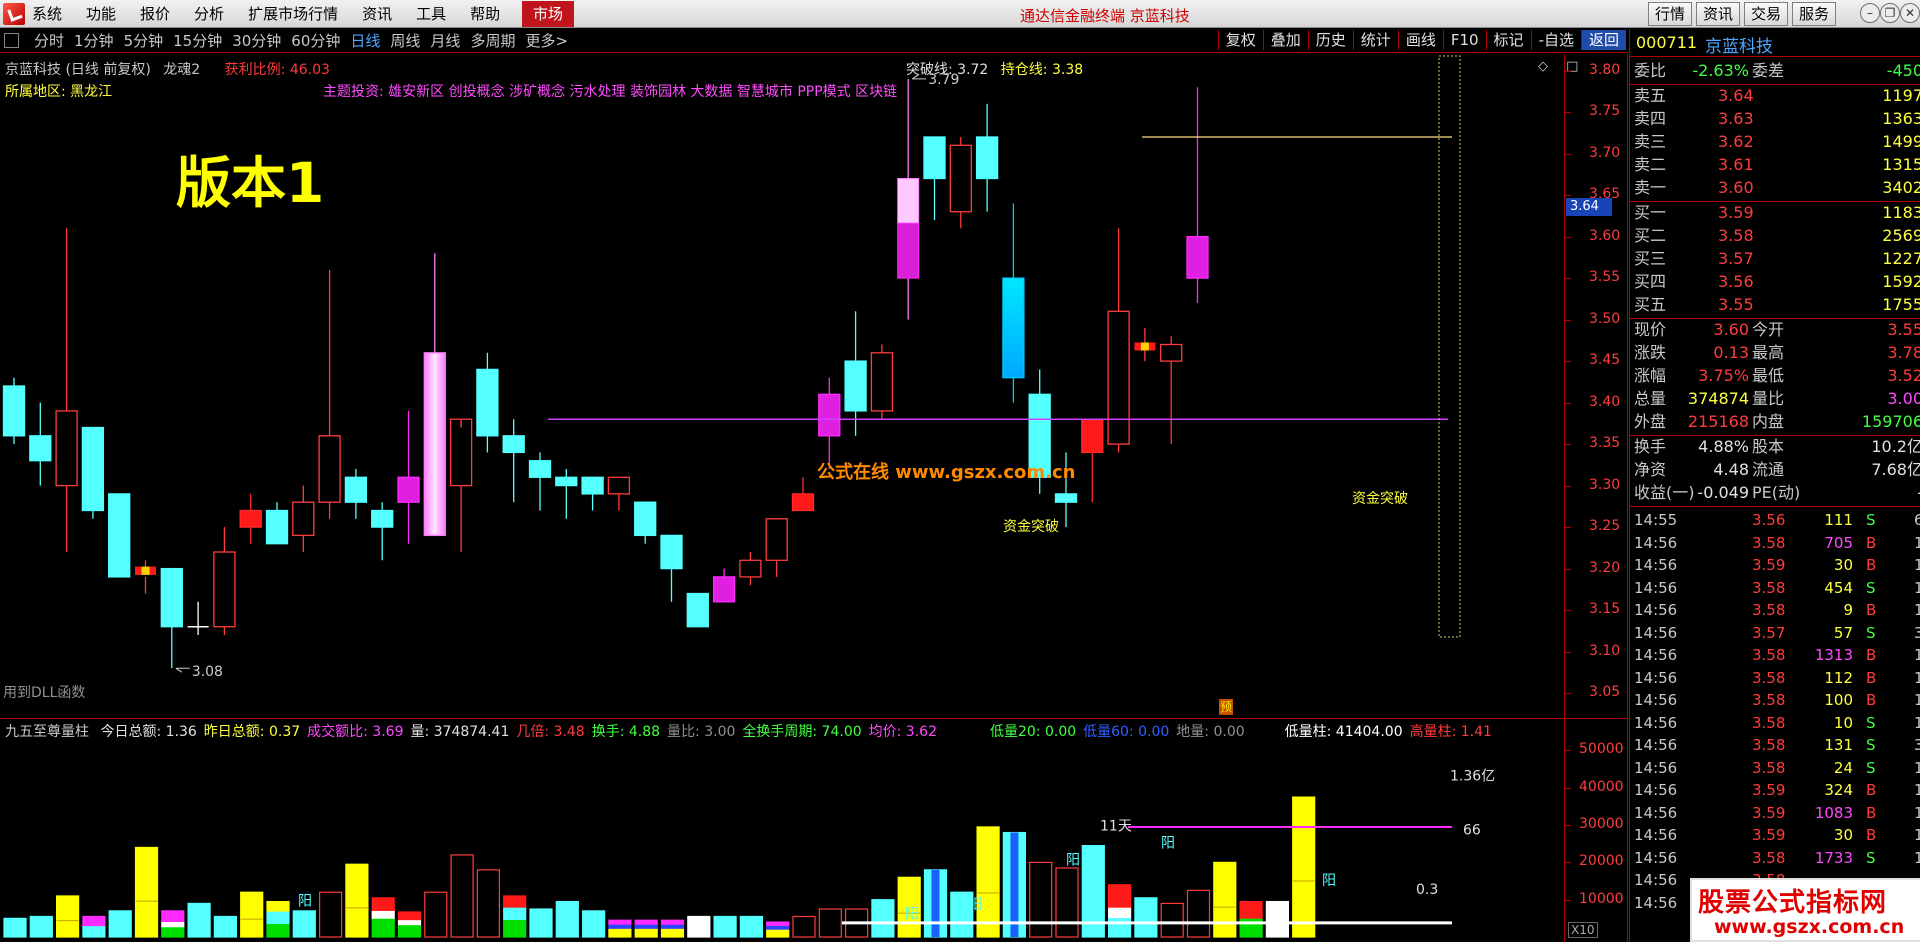  What do you see at coordinates (256, 41) in the screenshot?
I see `period-30min: 30分钟` at bounding box center [256, 41].